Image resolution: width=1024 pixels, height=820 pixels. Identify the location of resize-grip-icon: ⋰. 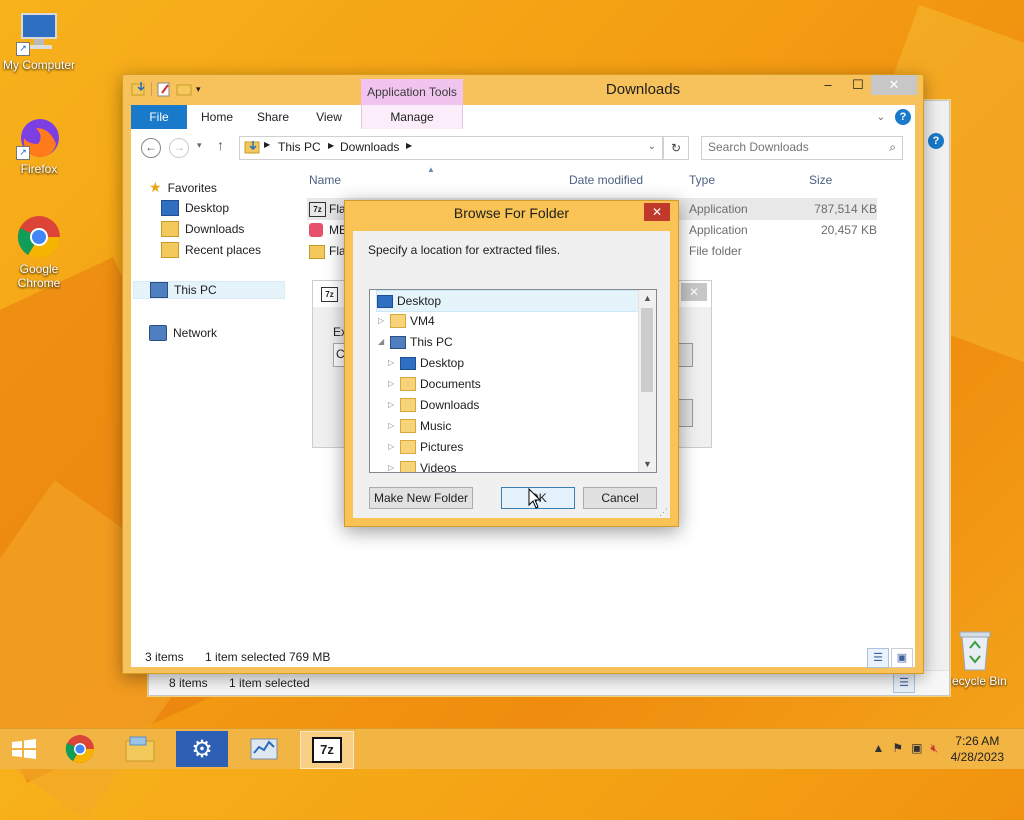
(663, 512).